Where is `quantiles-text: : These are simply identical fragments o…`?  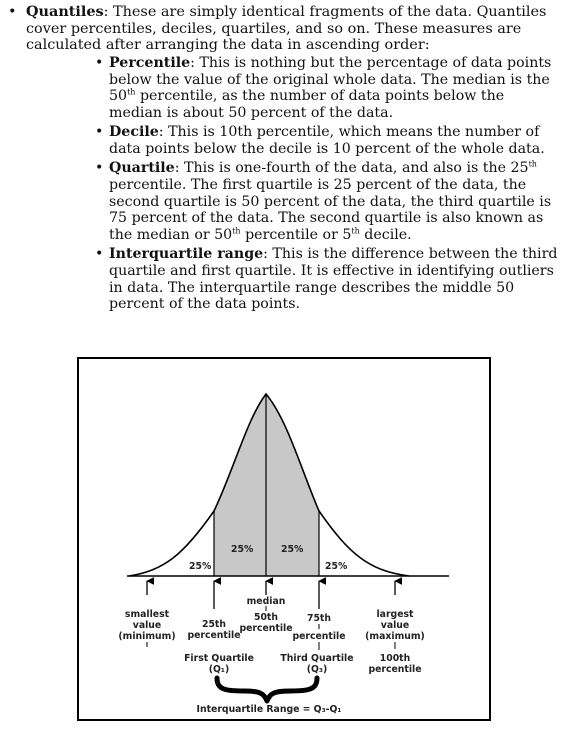 quantiles-text: : These are simply identical fragments o… is located at coordinates (286, 29).